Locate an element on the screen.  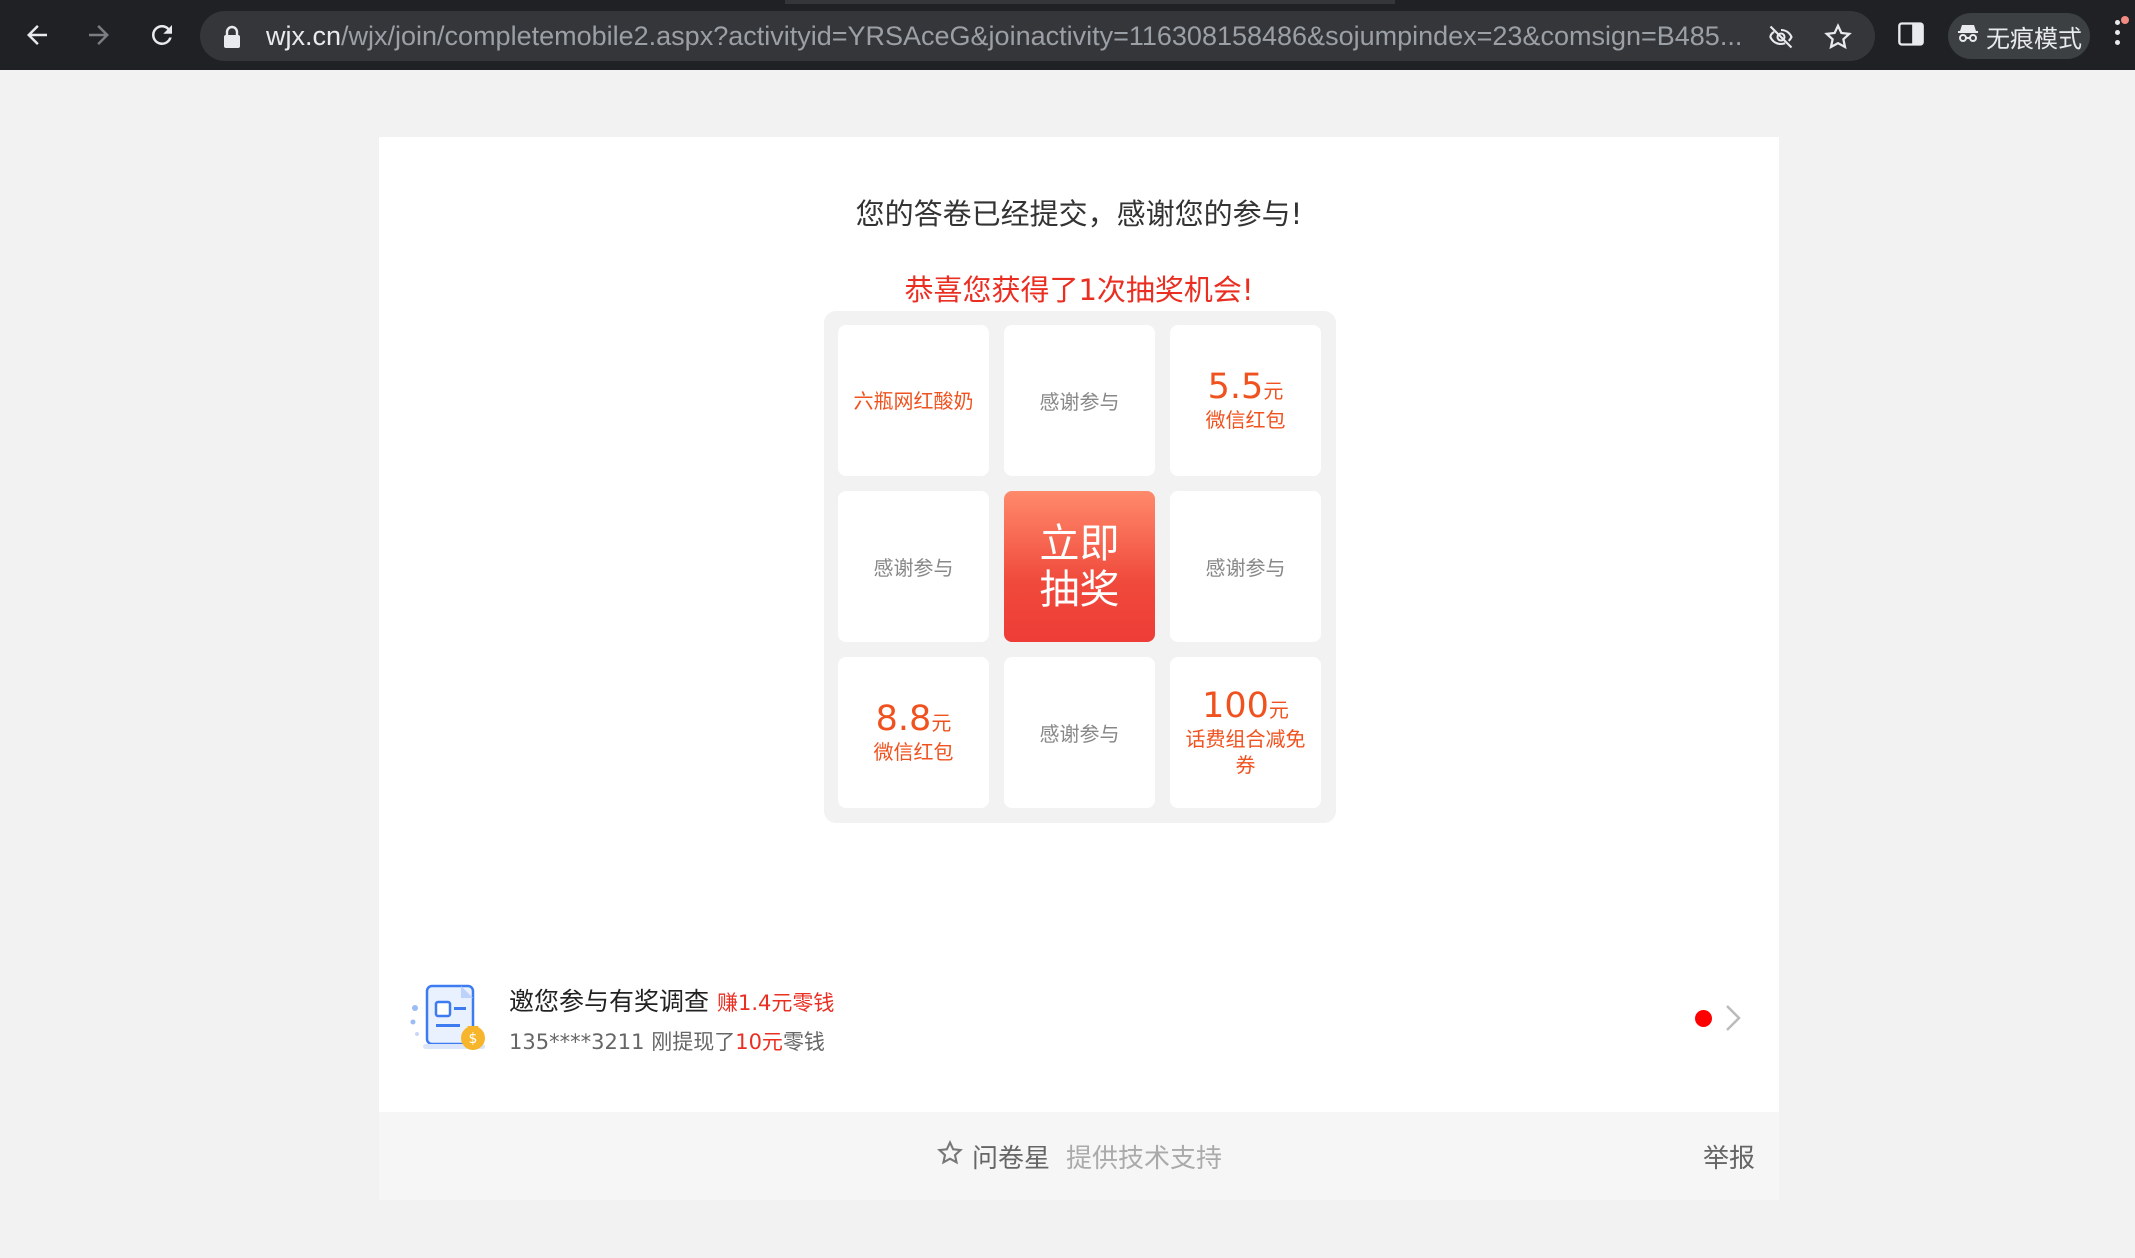
chevron-right-icon is located at coordinates (1733, 1020).